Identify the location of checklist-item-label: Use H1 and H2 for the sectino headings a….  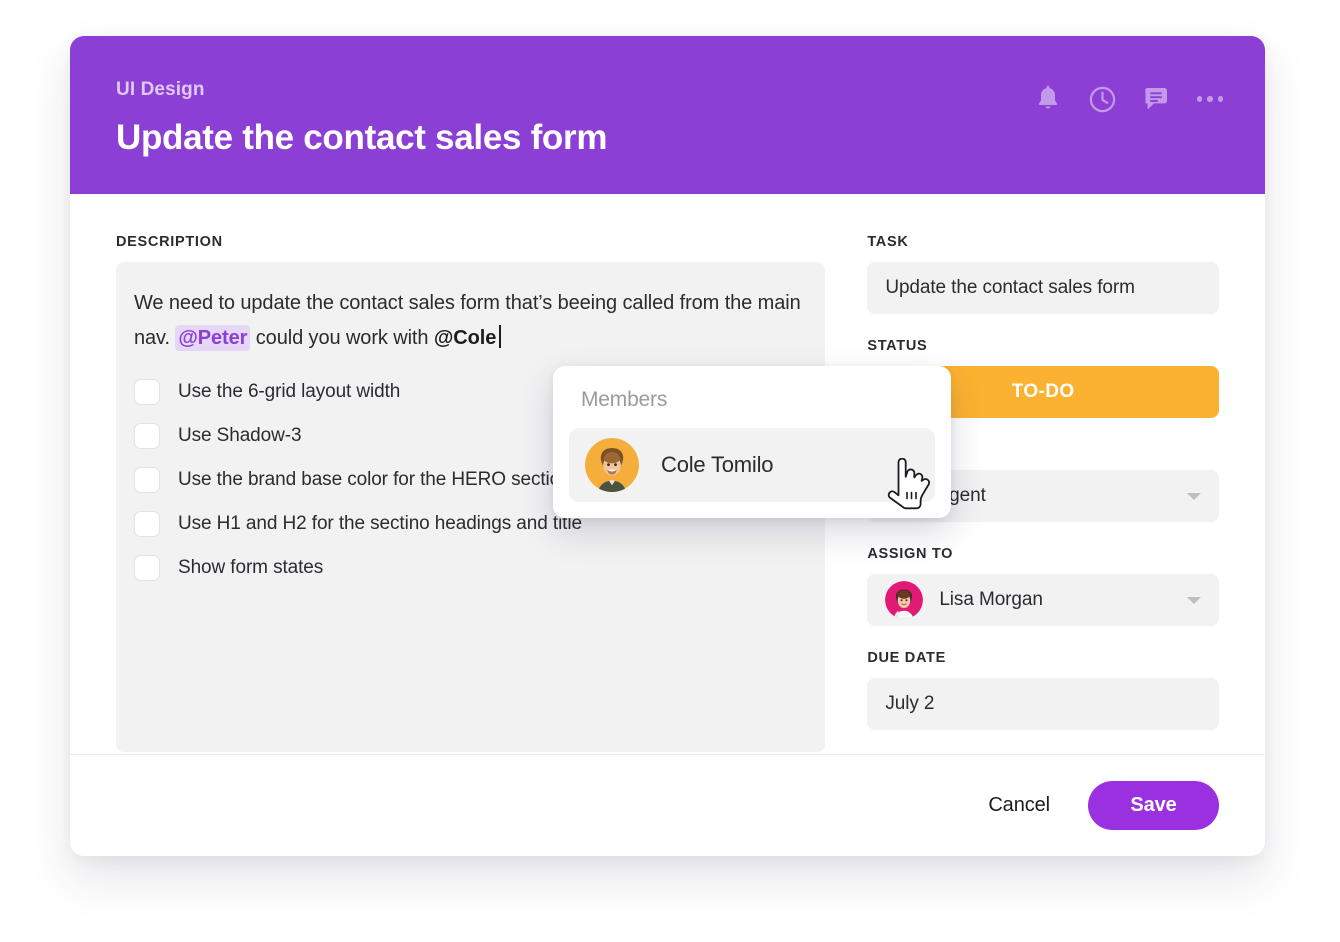
(380, 523).